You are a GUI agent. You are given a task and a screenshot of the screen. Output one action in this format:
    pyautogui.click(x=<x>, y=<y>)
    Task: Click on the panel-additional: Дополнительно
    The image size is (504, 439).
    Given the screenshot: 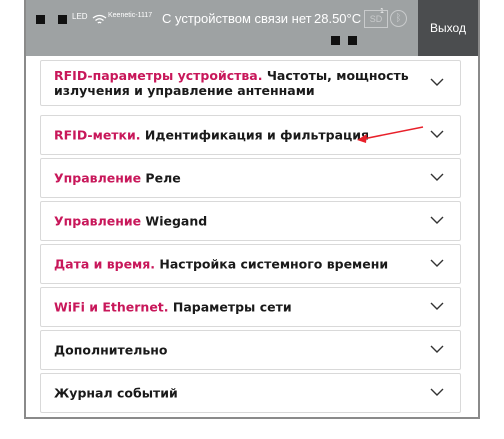 What is the action you would take?
    pyautogui.click(x=250, y=350)
    